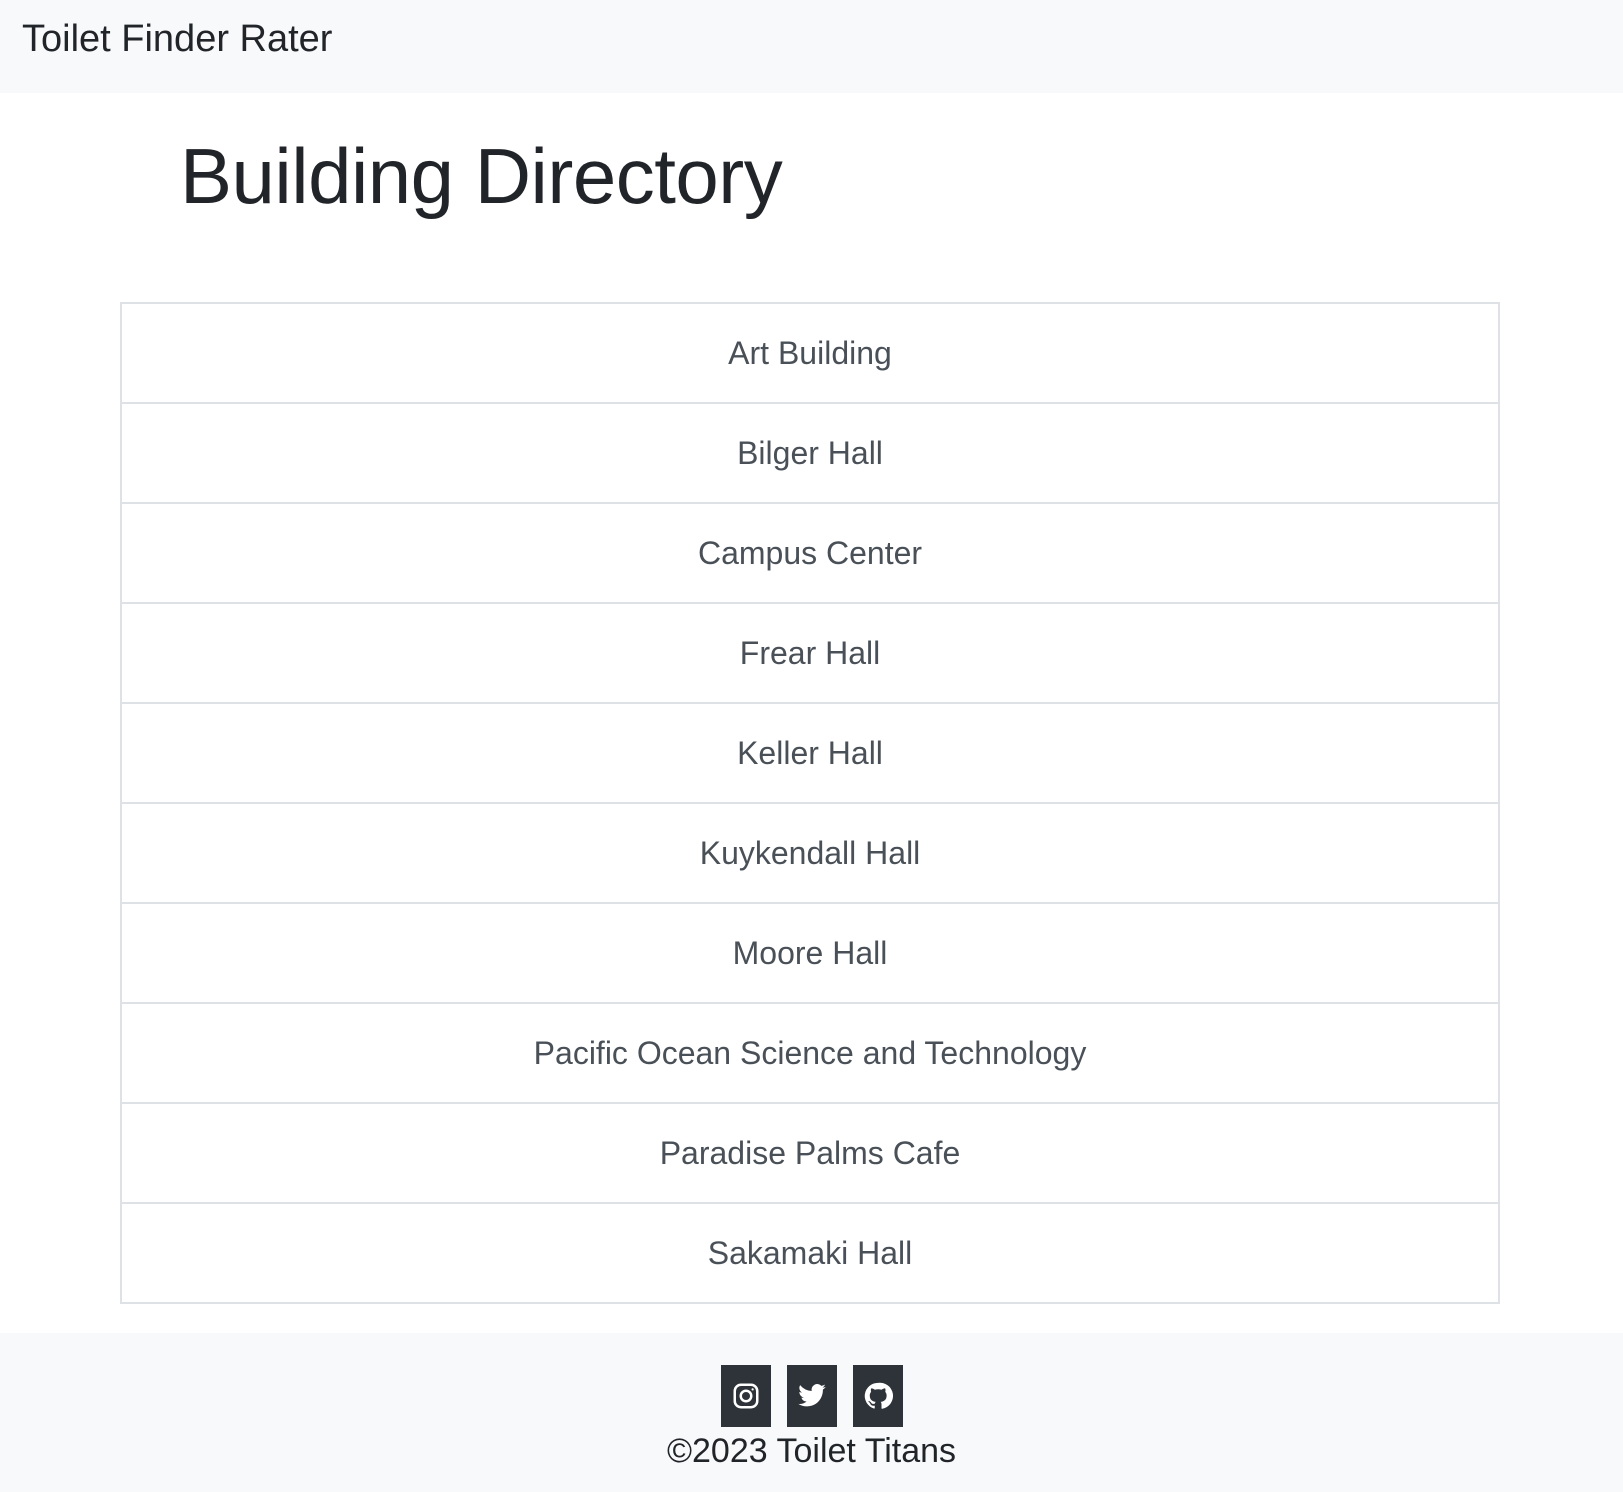 The height and width of the screenshot is (1492, 1623). What do you see at coordinates (810, 1254) in the screenshot?
I see `building-list-item: Sakamaki Hall` at bounding box center [810, 1254].